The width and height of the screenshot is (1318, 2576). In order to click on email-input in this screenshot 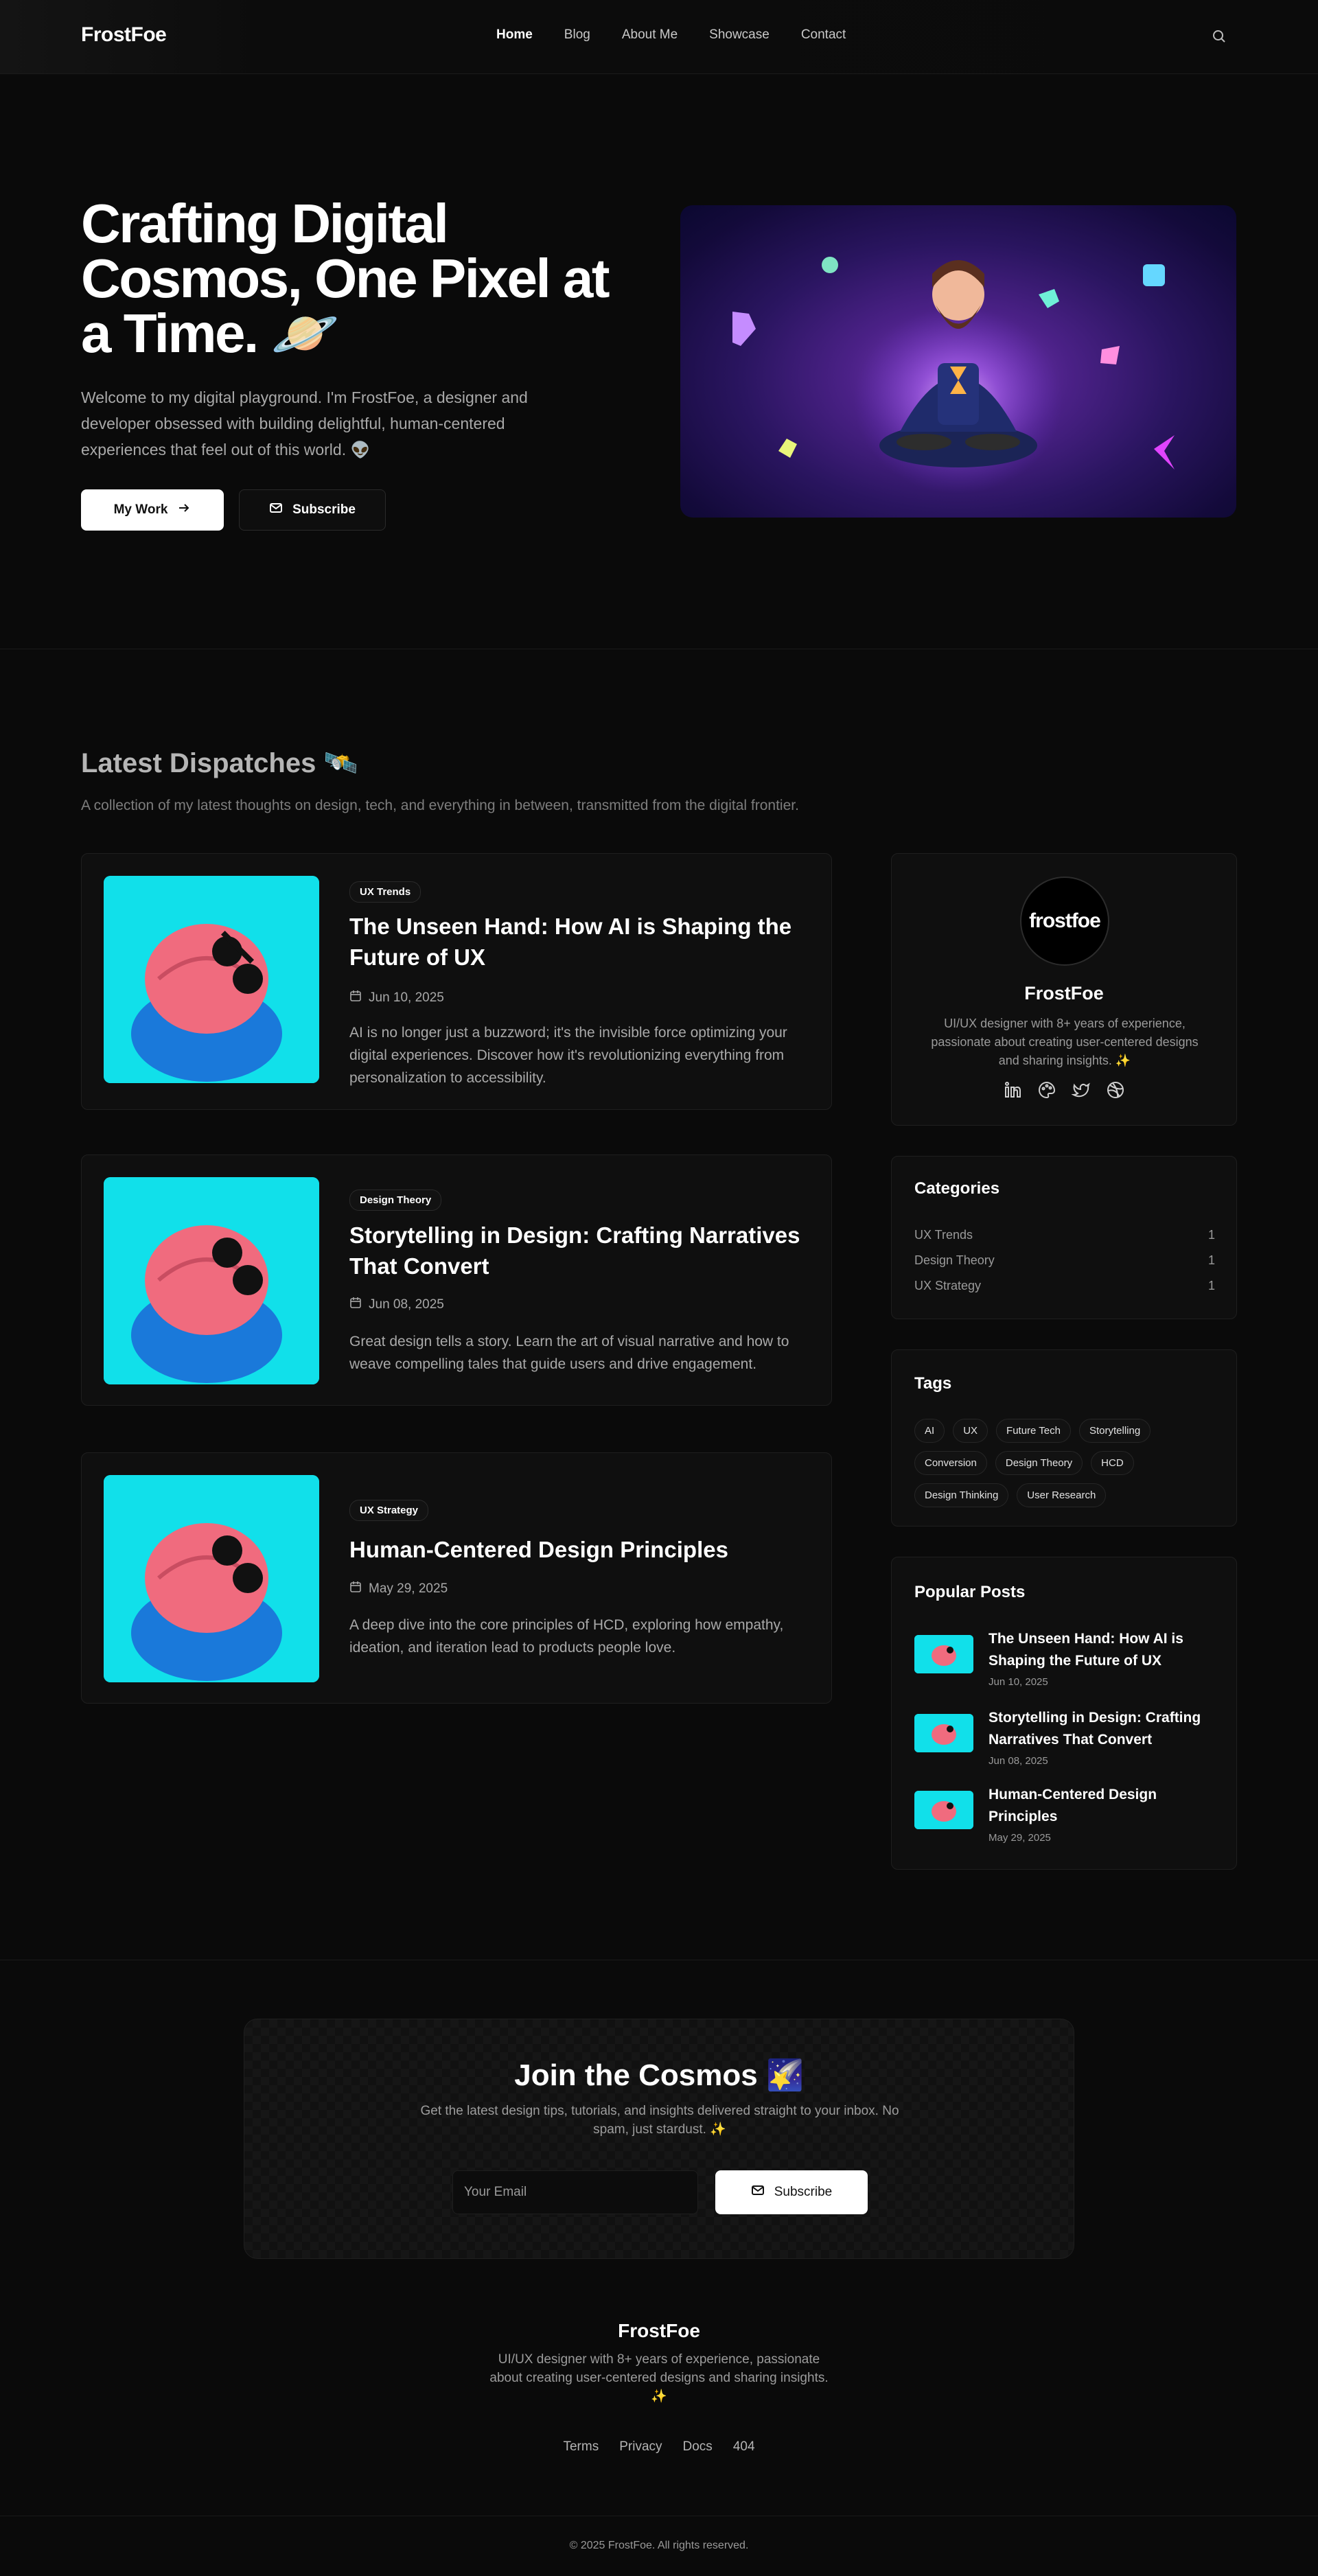, I will do `click(575, 2192)`.